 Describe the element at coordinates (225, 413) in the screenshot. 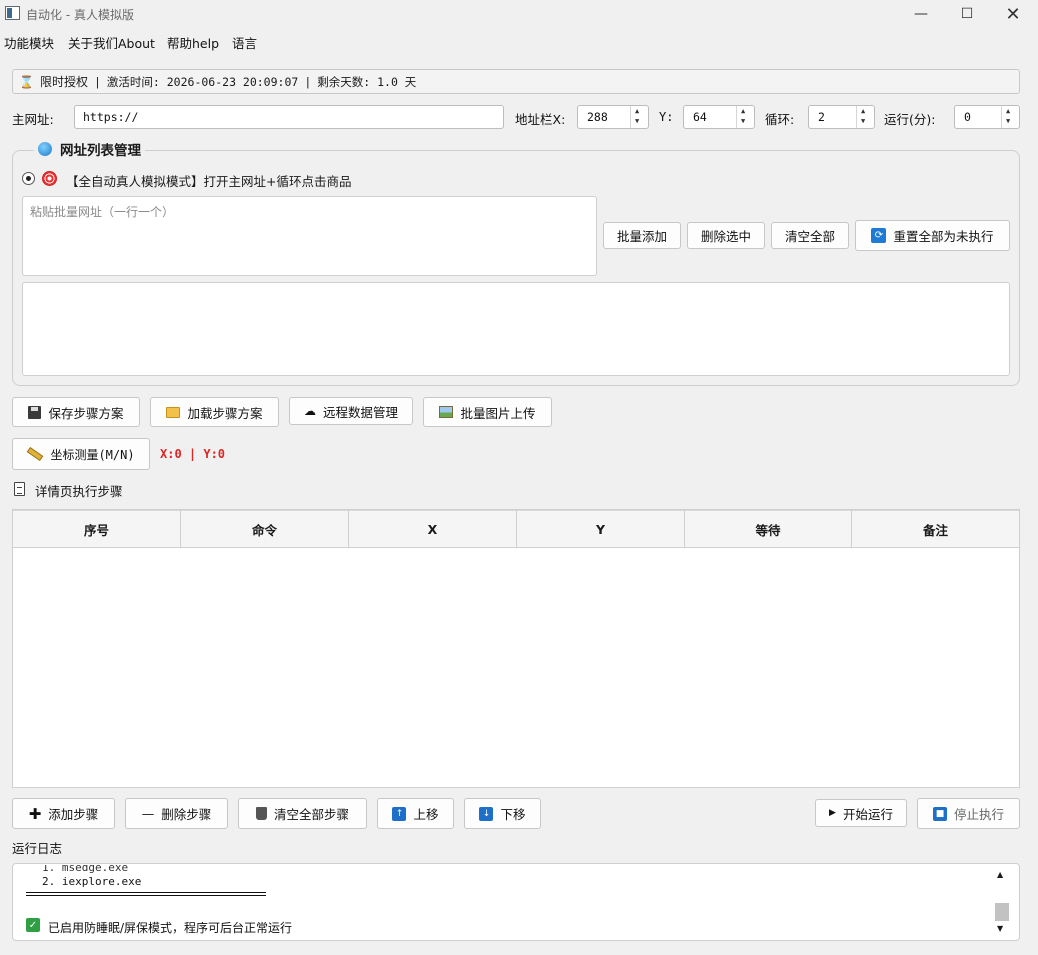

I see `load-steps-label: 加载步骤方案` at that location.